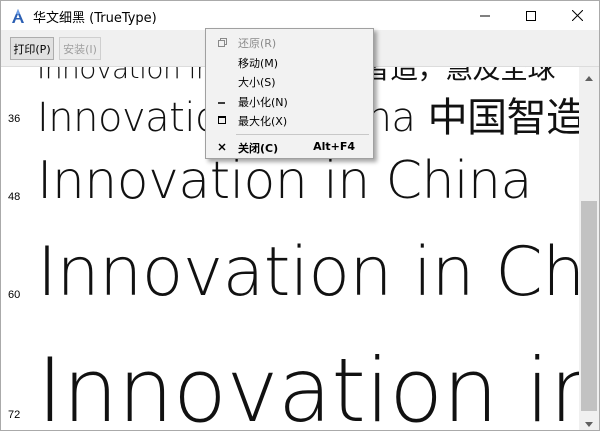 The height and width of the screenshot is (431, 600). What do you see at coordinates (14, 197) in the screenshot?
I see `preview-size-label: 48` at bounding box center [14, 197].